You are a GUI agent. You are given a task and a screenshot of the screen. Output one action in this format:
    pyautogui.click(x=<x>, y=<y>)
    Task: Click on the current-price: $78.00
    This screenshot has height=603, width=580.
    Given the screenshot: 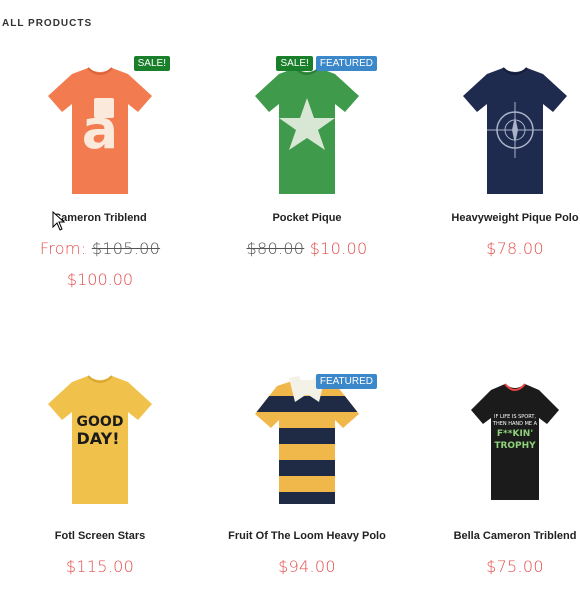 What is the action you would take?
    pyautogui.click(x=515, y=248)
    